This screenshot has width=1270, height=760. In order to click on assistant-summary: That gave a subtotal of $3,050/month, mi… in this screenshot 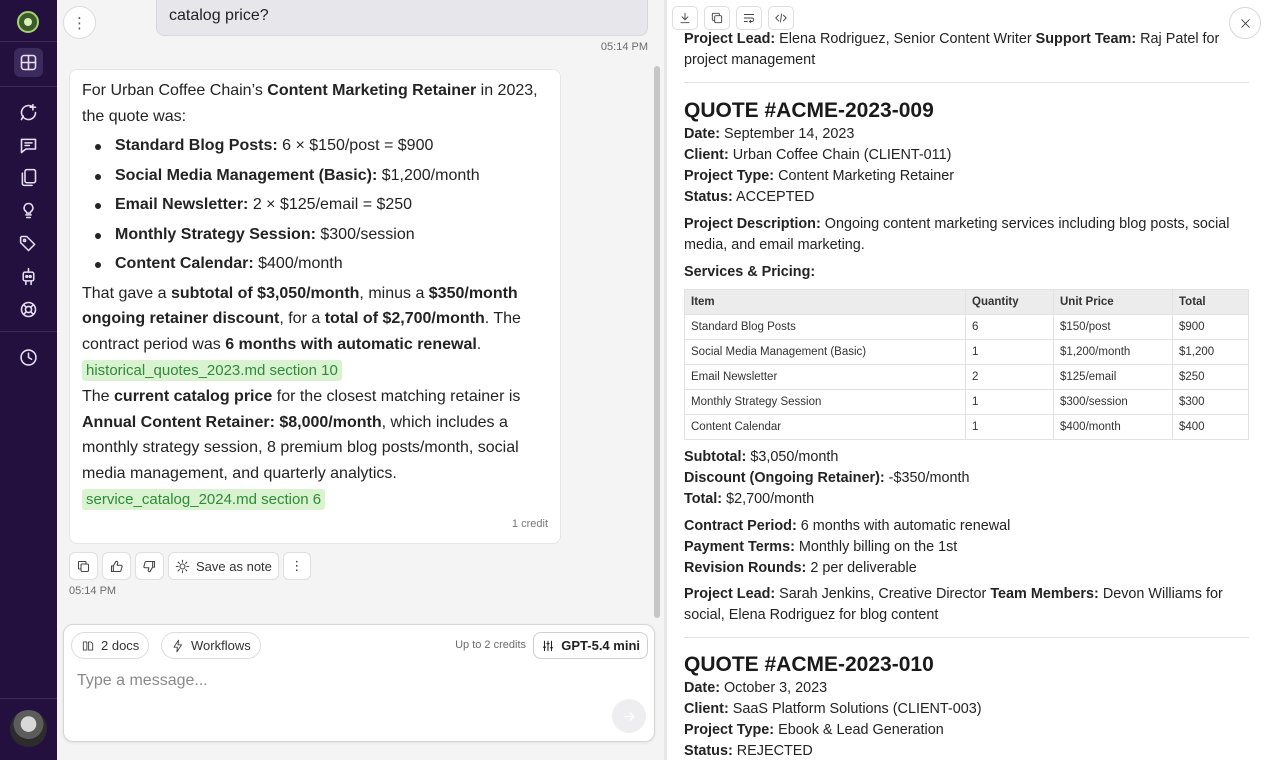, I will do `click(301, 318)`.